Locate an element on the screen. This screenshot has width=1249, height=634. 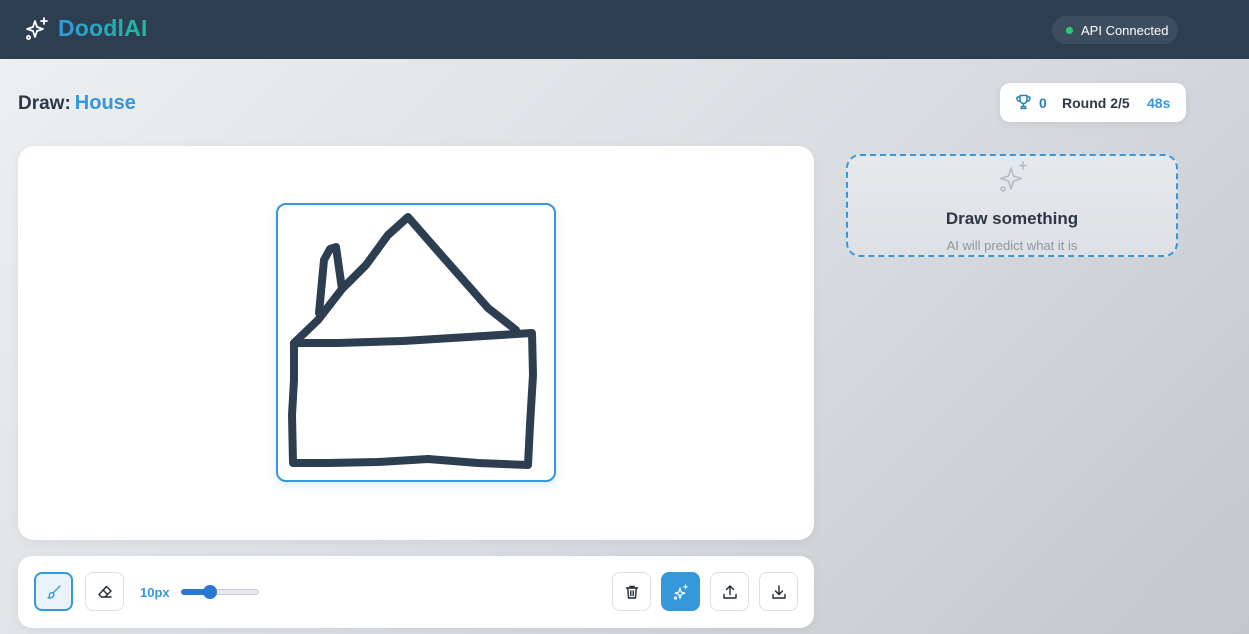
draw-prefix: Draw: is located at coordinates (44, 103).